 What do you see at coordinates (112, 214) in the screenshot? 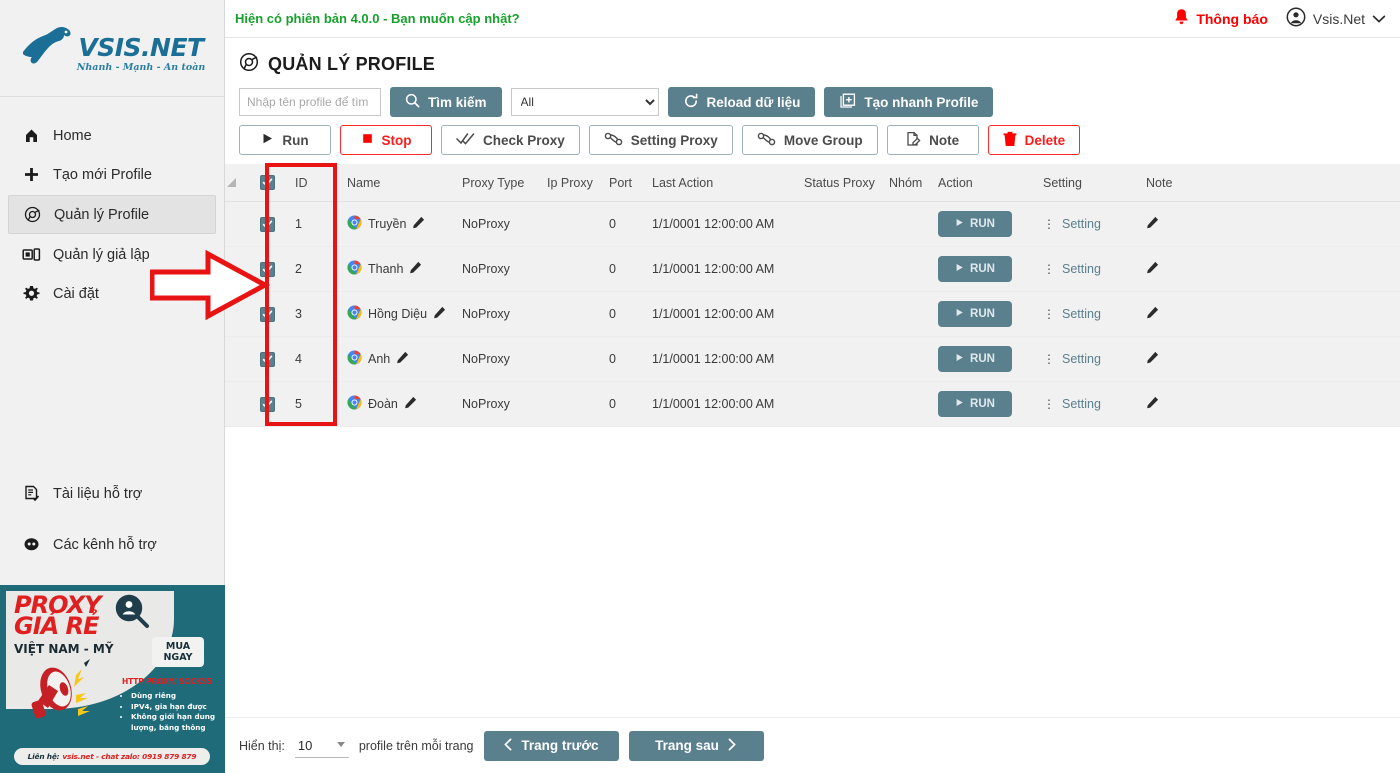
I see `sidebar-item-manage-profile: Quản lý Profile` at bounding box center [112, 214].